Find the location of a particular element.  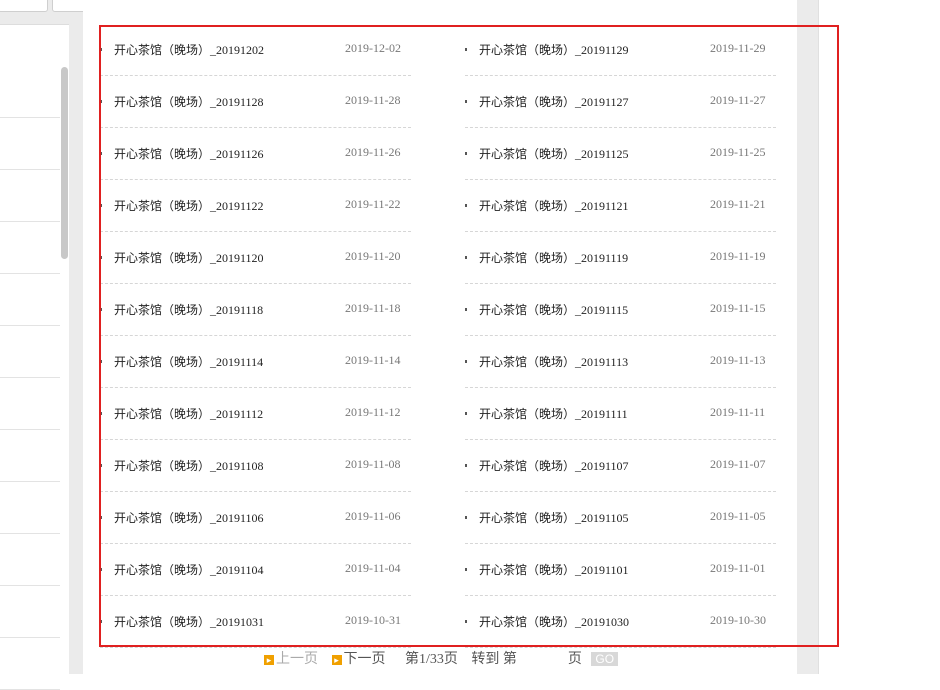

list-item-title: 开心茶馆（晚场）_20191125 is located at coordinates (554, 153).